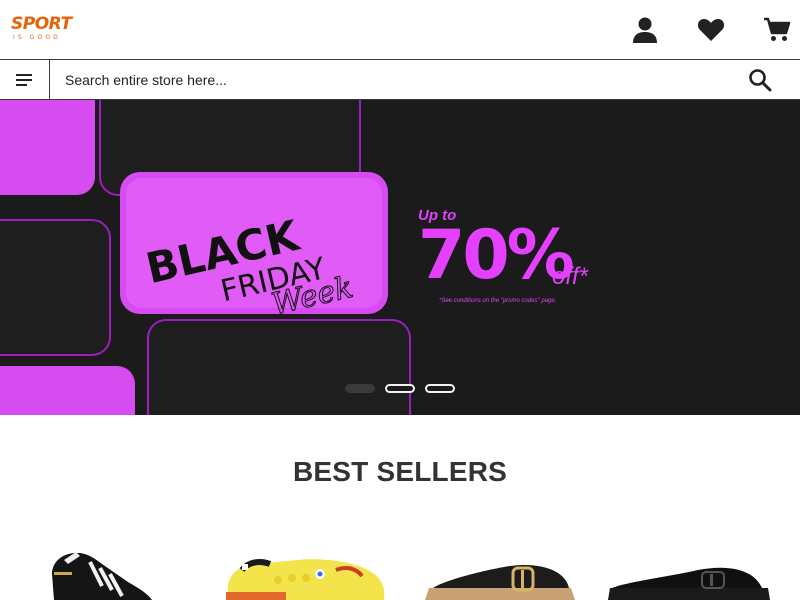 This screenshot has height=600, width=800. I want to click on search-bar, so click(400, 80).